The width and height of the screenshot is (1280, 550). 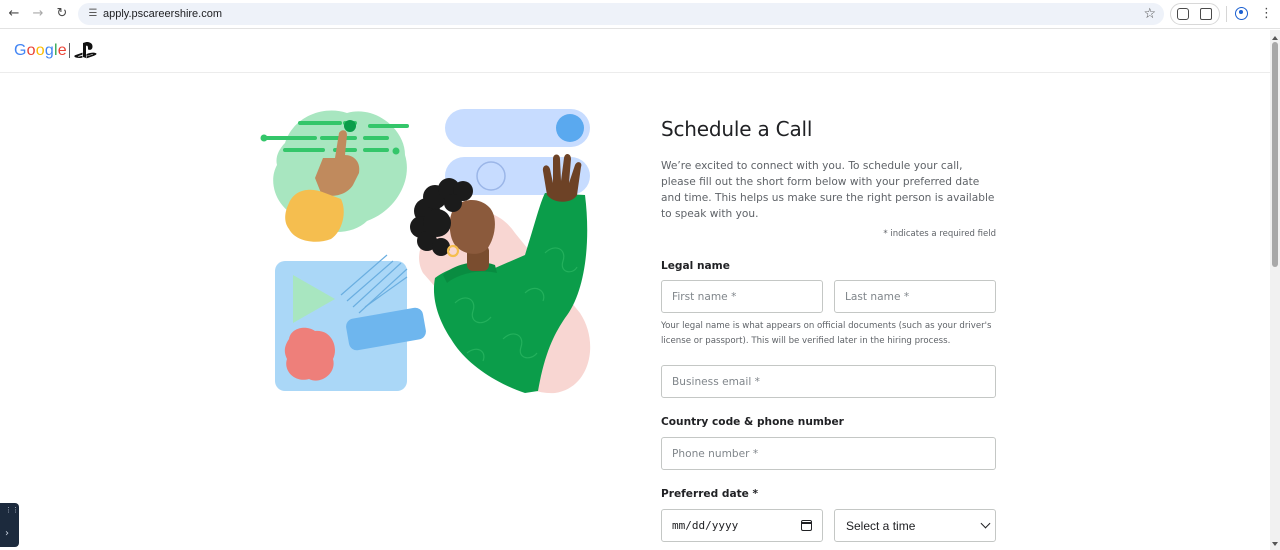 I want to click on time-select-value: Select a time, so click(x=881, y=526).